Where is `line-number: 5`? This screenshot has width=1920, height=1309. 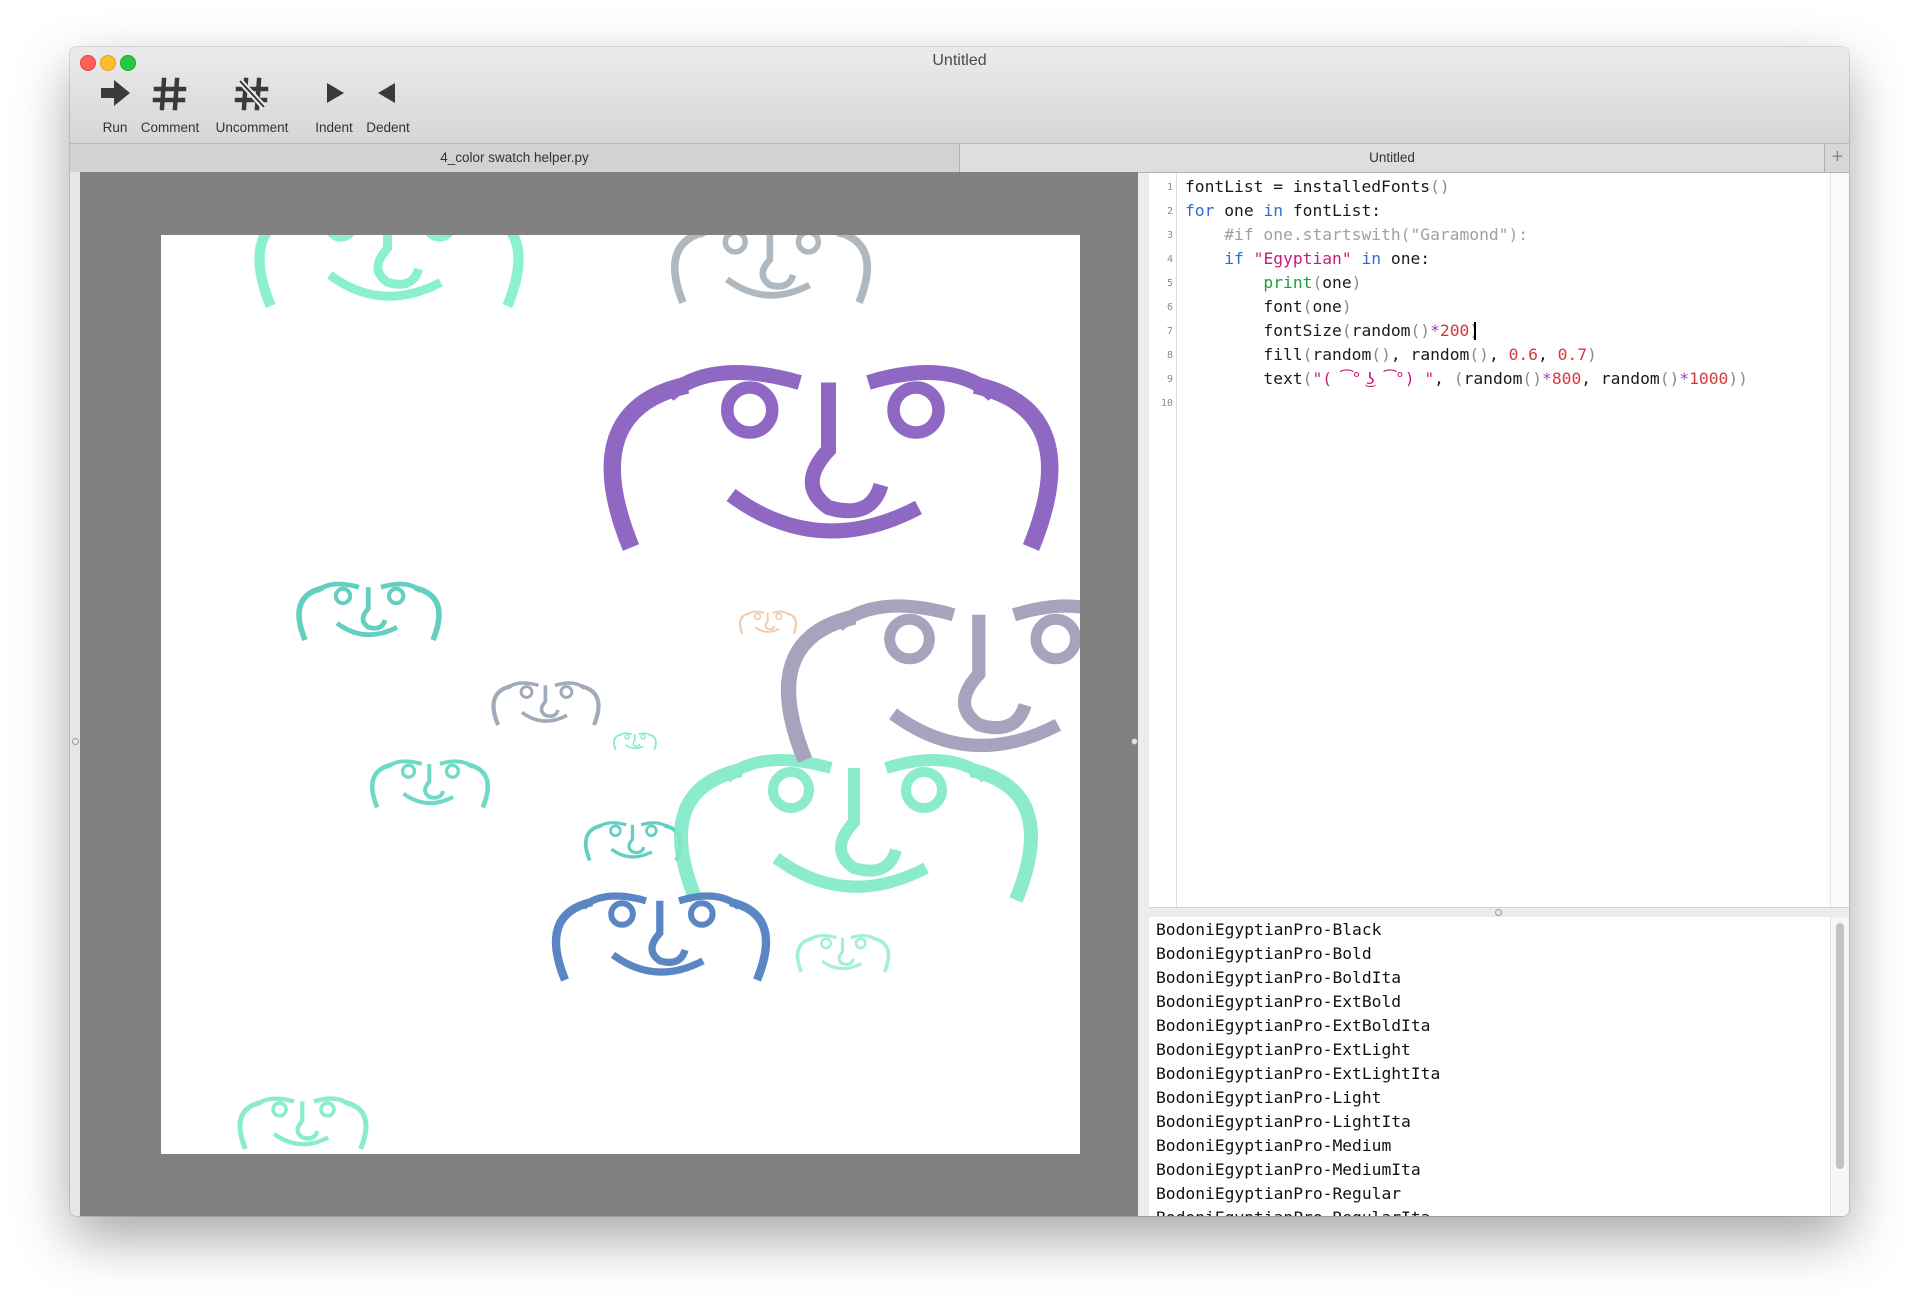
line-number: 5 is located at coordinates (1169, 283).